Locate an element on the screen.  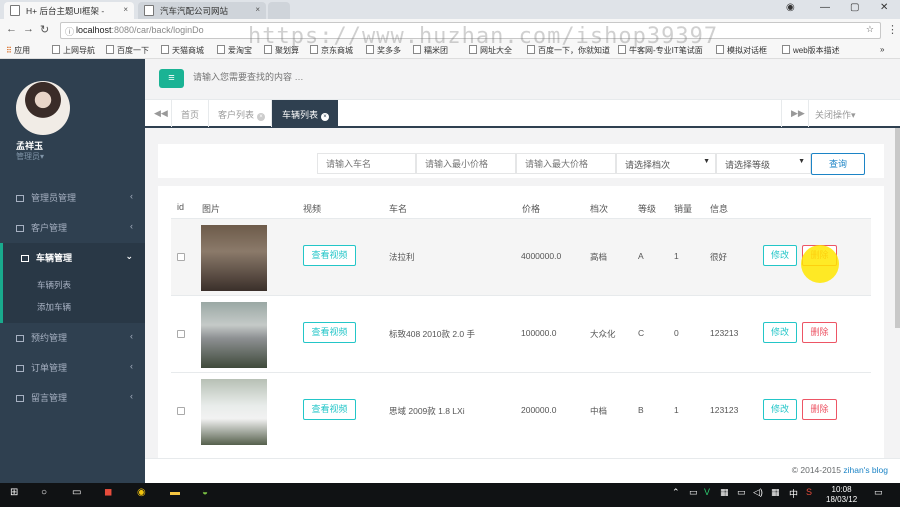
url-input: ⓘ localhost:8080/car/back/loginDo ☆ is located at coordinates (470, 30).